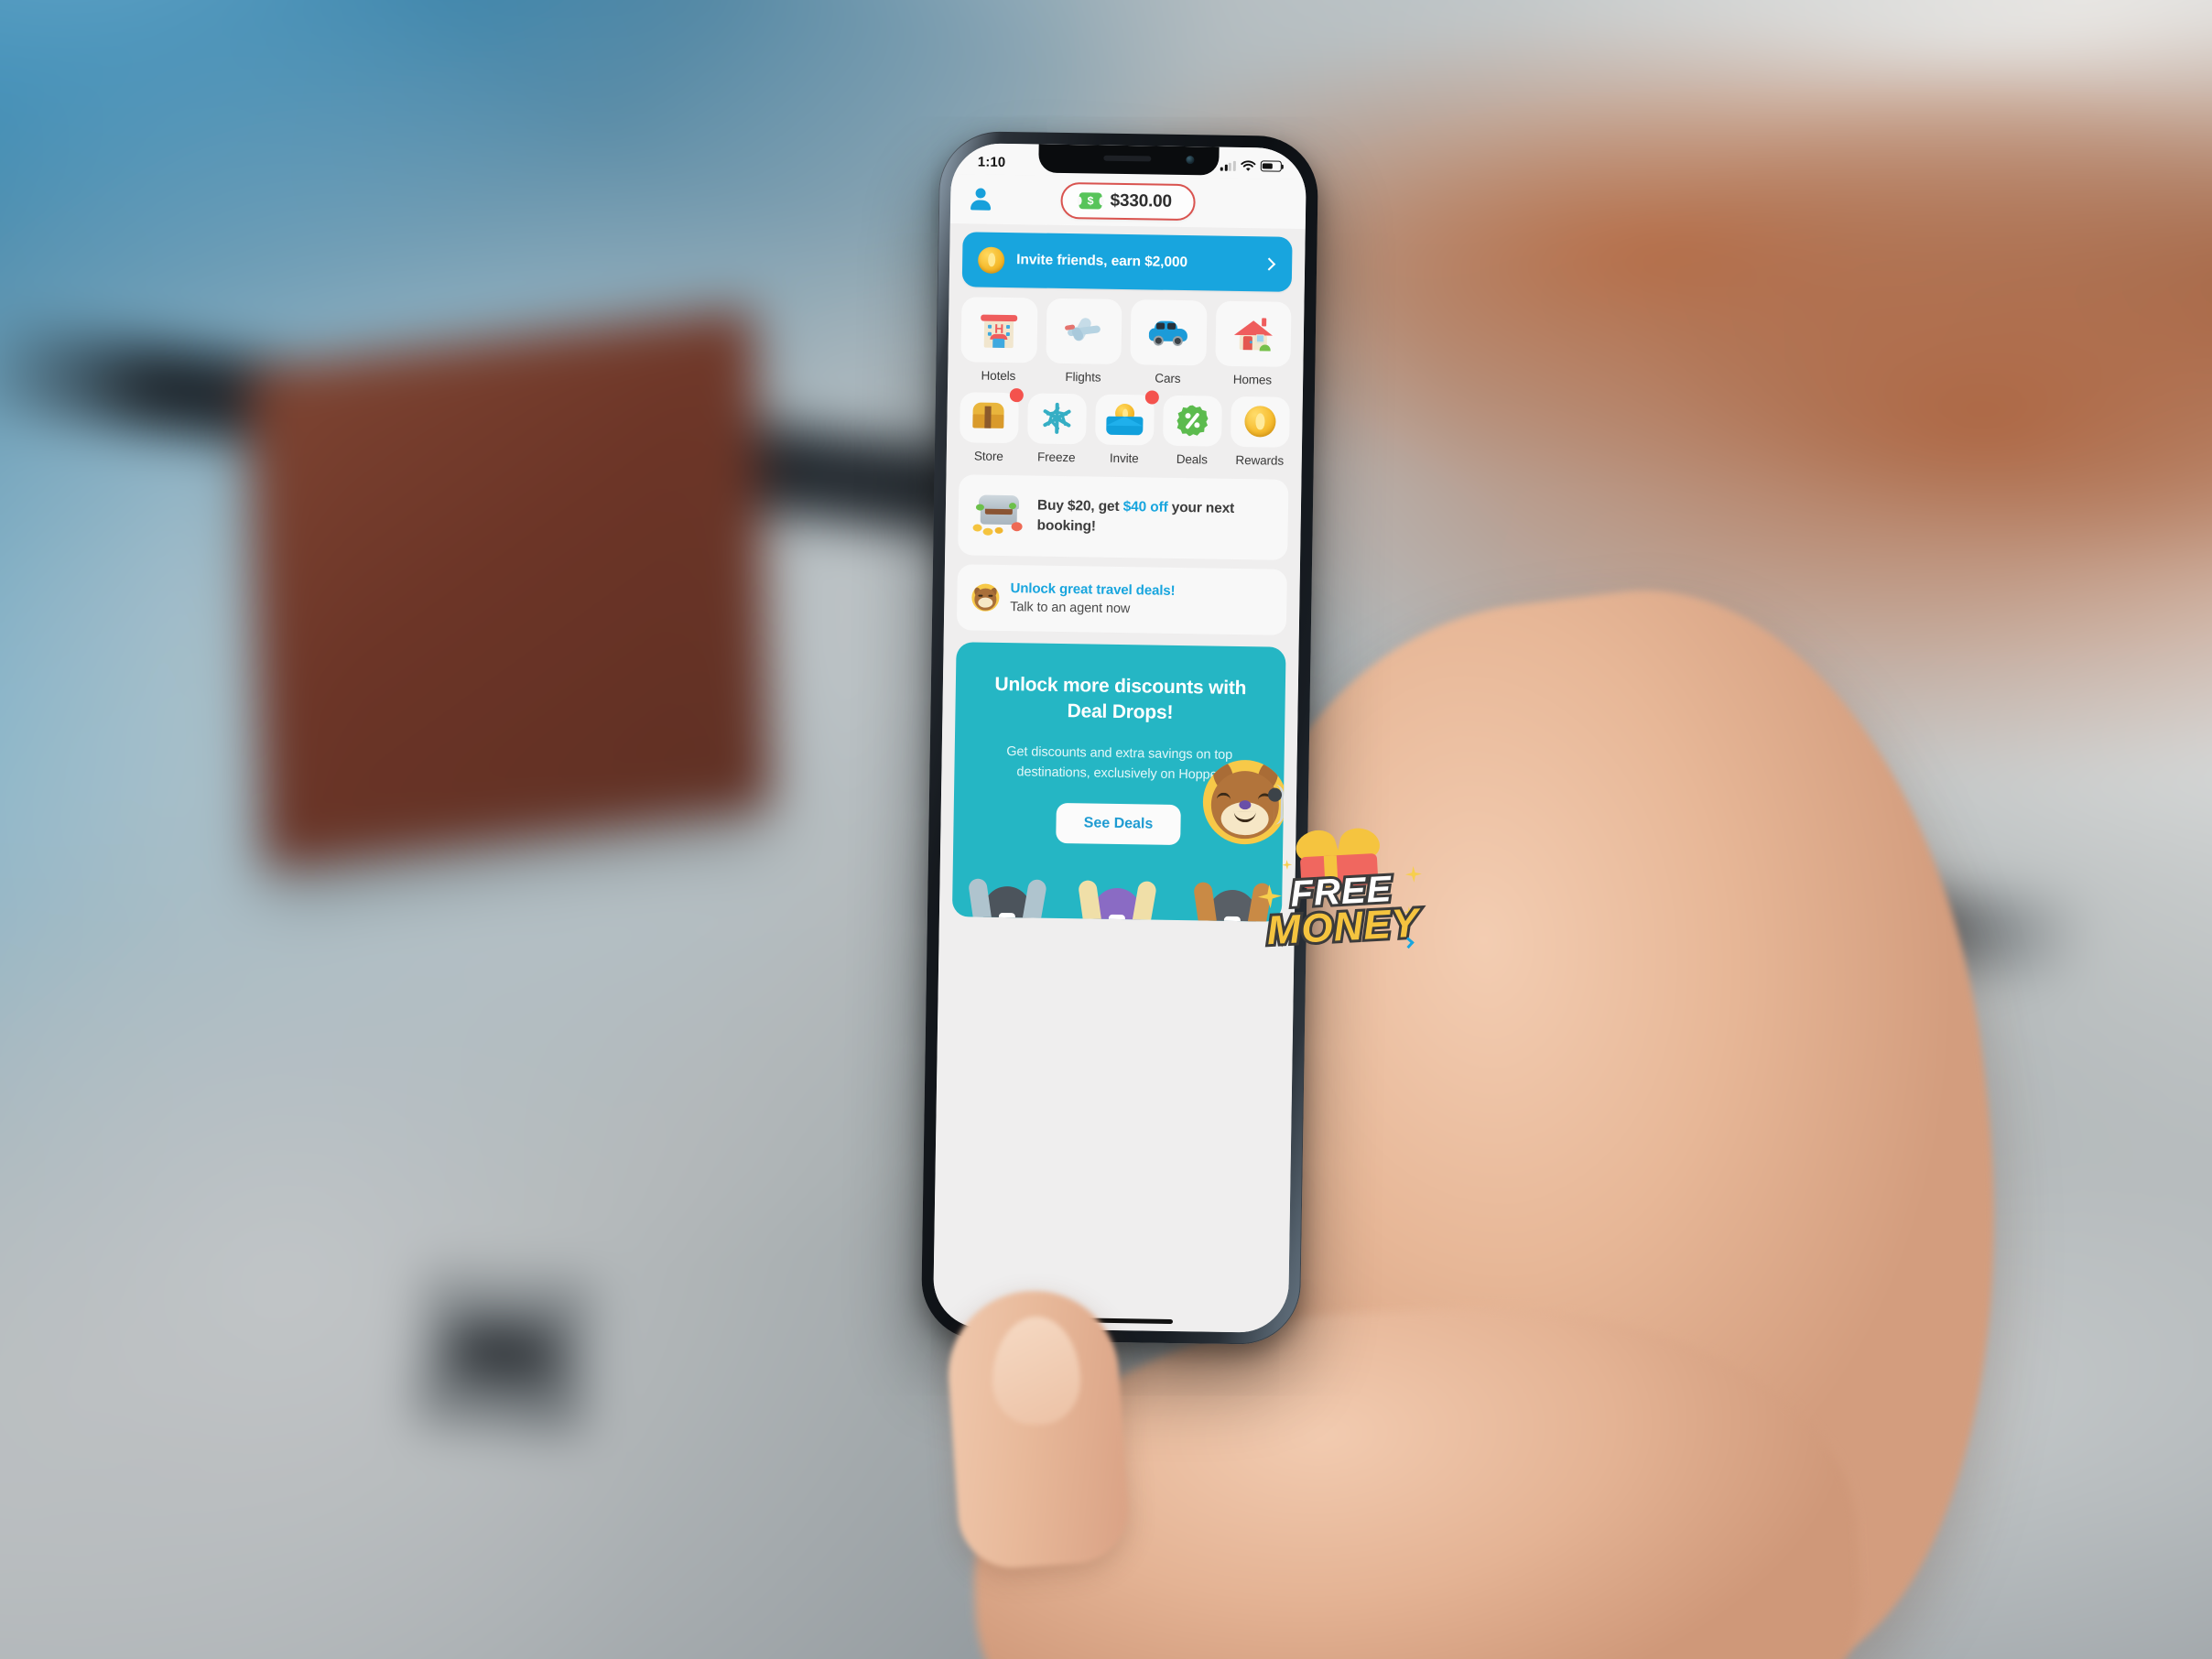 This screenshot has height=1659, width=2212. Describe the element at coordinates (1341, 895) in the screenshot. I see `free-money-sticker: FREE MONEY` at that location.